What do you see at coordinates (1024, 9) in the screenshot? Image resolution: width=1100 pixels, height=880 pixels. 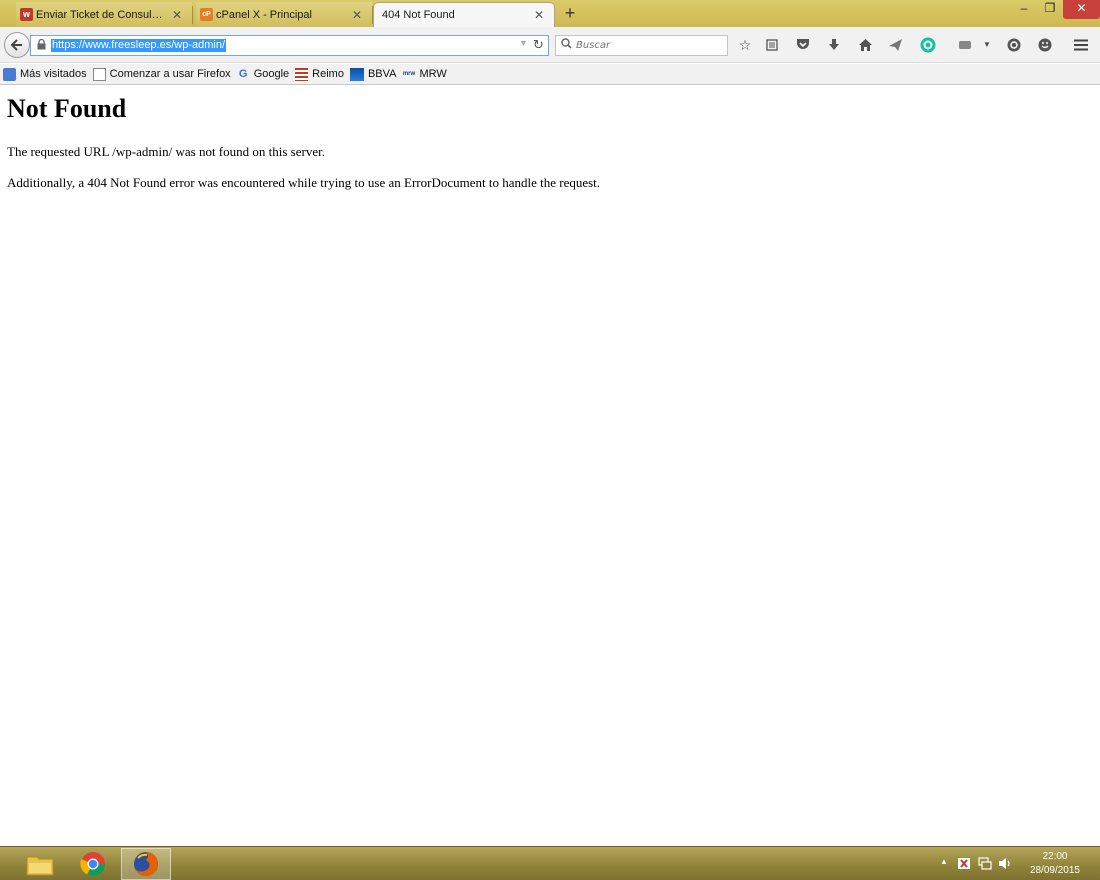 I see `minimize-button: –` at bounding box center [1024, 9].